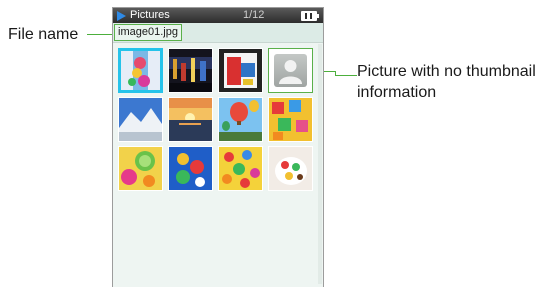 Image resolution: width=555 pixels, height=287 pixels. I want to click on title-bar: Pictures 1/12, so click(218, 15).